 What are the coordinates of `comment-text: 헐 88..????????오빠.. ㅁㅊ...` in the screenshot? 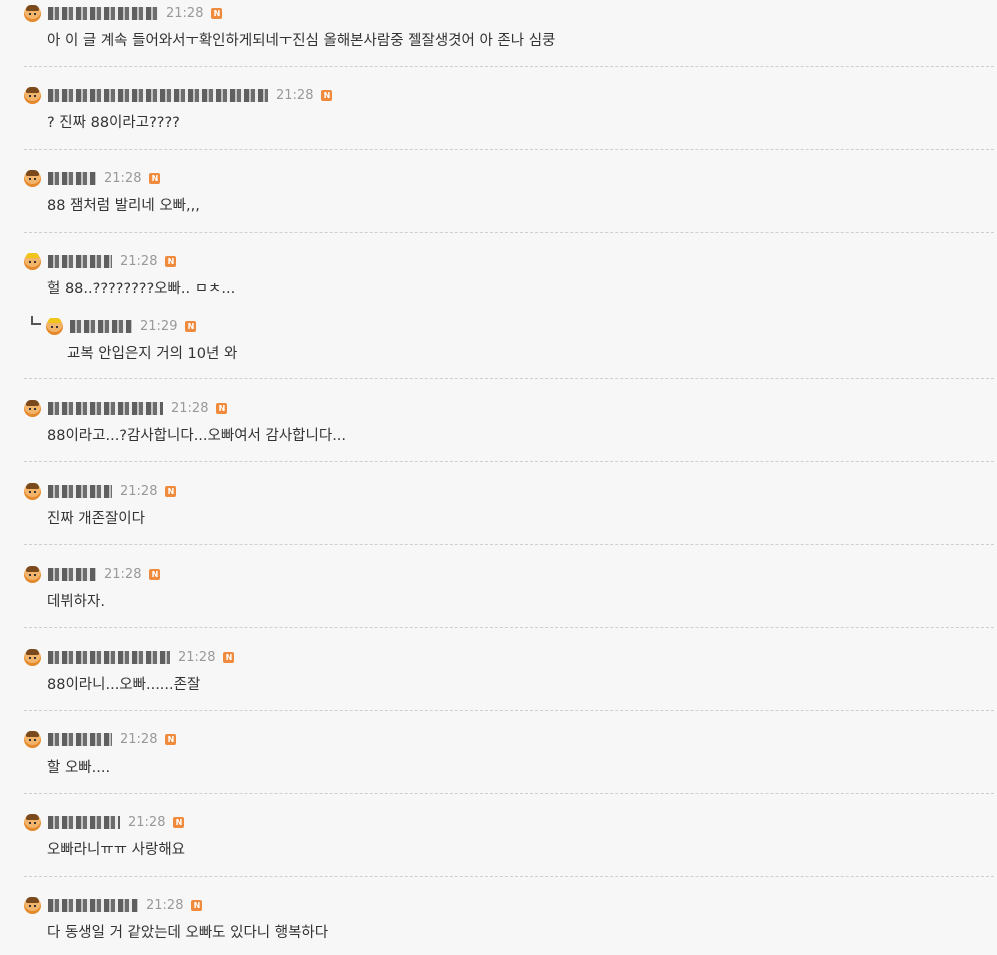 It's located at (141, 289).